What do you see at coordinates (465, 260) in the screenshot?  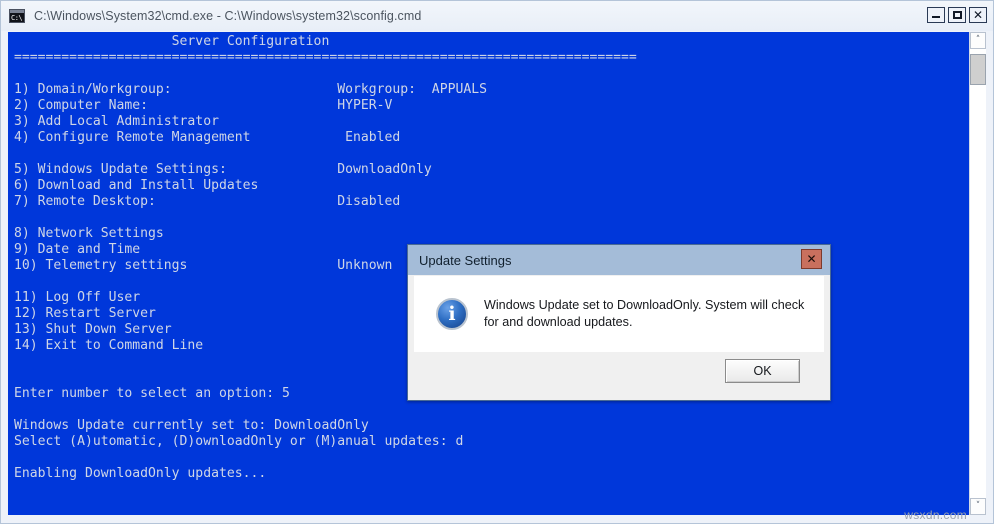 I see `dialog-title: Update Settings` at bounding box center [465, 260].